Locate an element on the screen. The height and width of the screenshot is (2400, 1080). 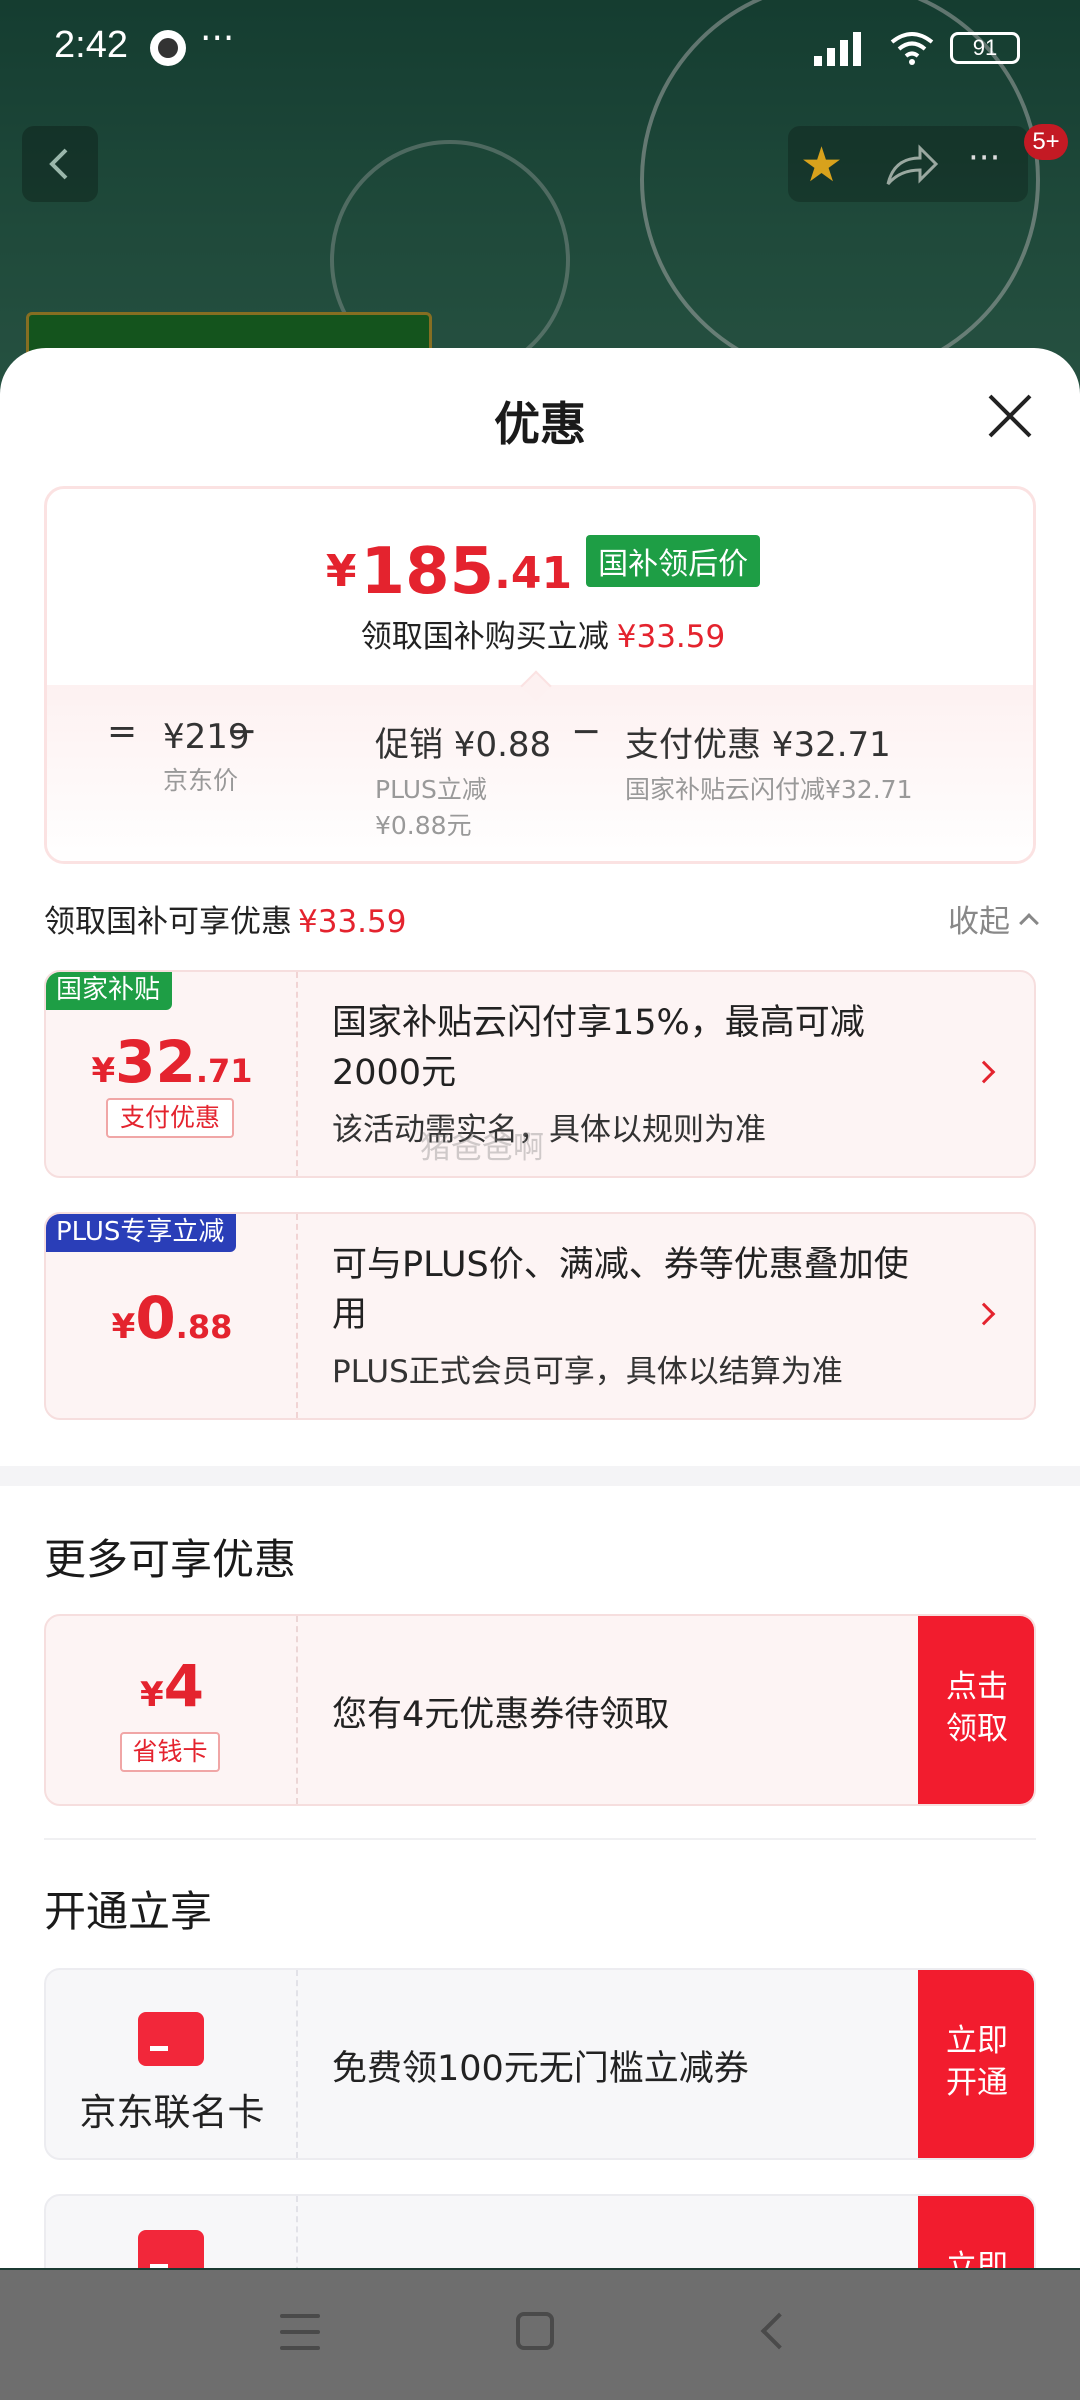
price-currency: ¥ is located at coordinates (341, 571).